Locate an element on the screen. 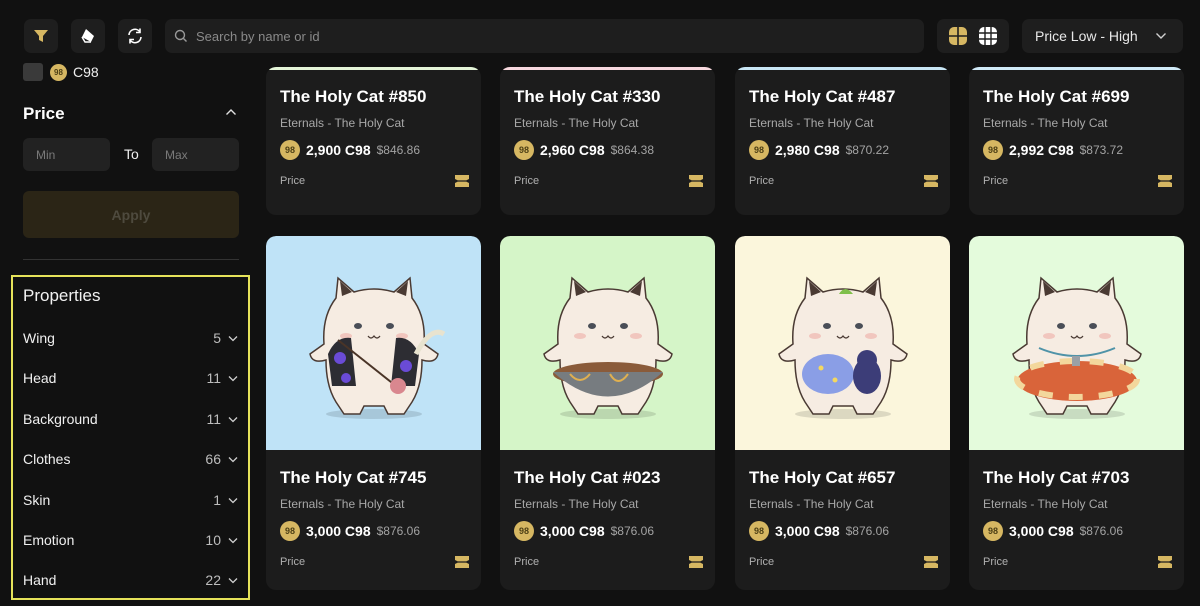 The height and width of the screenshot is (606, 1200). price-amount: 2,992 C98 is located at coordinates (1041, 150).